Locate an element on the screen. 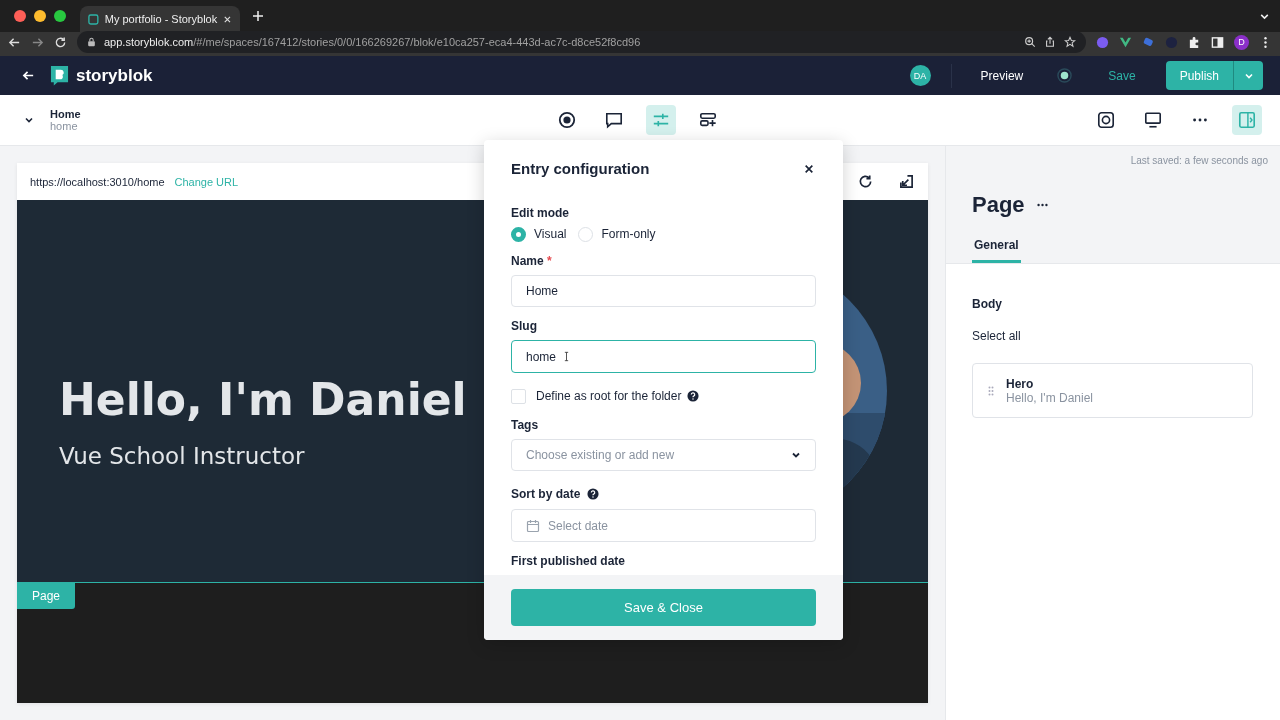 Image resolution: width=1280 pixels, height=720 pixels. logo-text: storyblok is located at coordinates (114, 75).